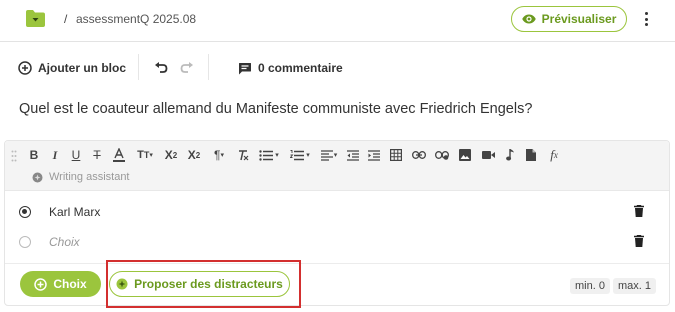 This screenshot has width=675, height=312. What do you see at coordinates (329, 155) in the screenshot?
I see `align-icon: ▾` at bounding box center [329, 155].